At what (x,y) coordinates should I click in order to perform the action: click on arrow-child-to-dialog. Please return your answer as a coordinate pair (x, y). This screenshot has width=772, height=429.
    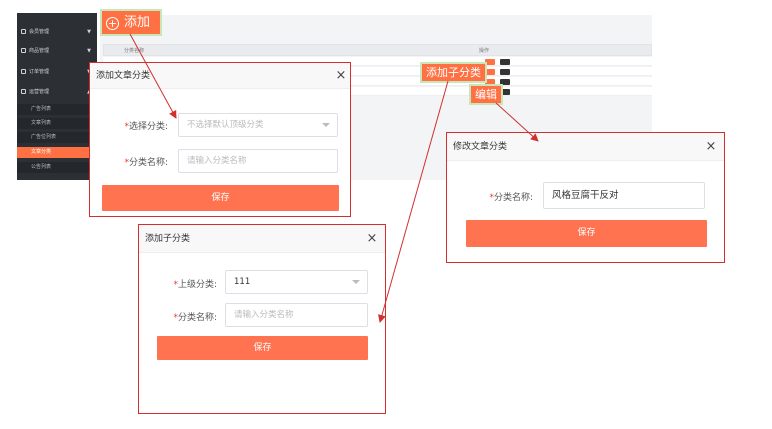
    Looking at the image, I should click on (413, 201).